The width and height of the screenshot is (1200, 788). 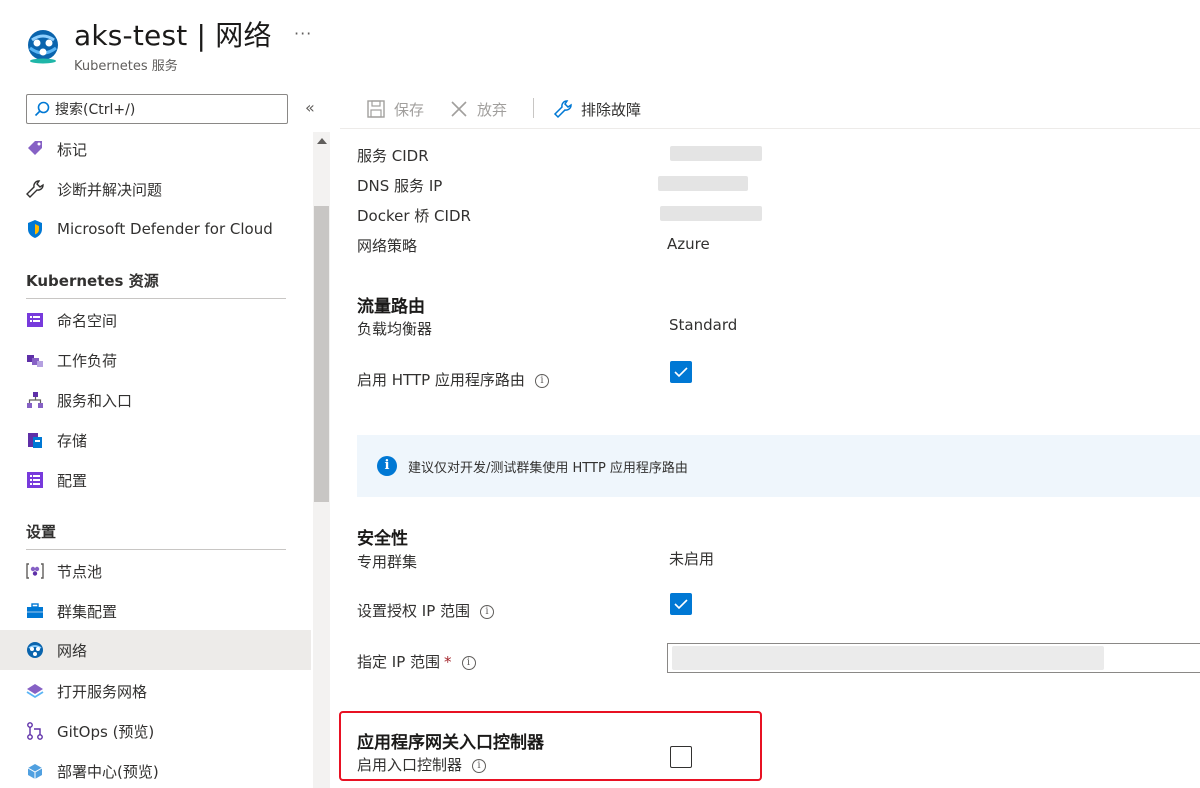 I want to click on configuration-icon, so click(x=35, y=480).